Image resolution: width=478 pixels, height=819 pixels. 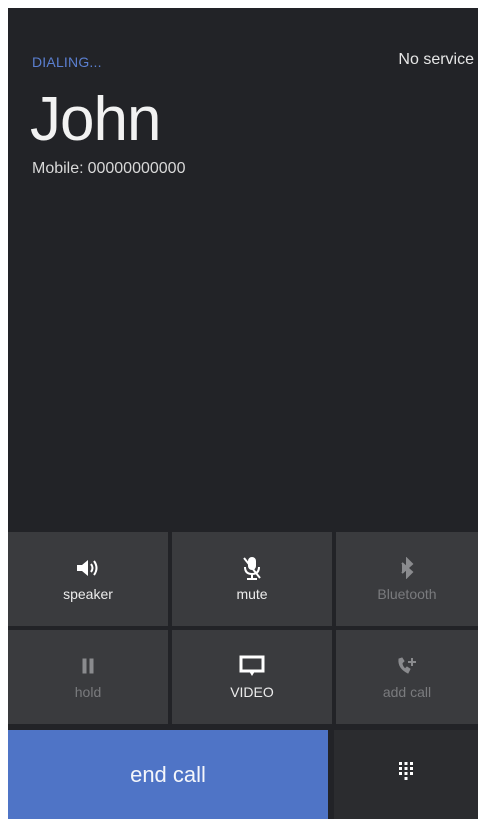 I want to click on add-call-icon, so click(x=407, y=666).